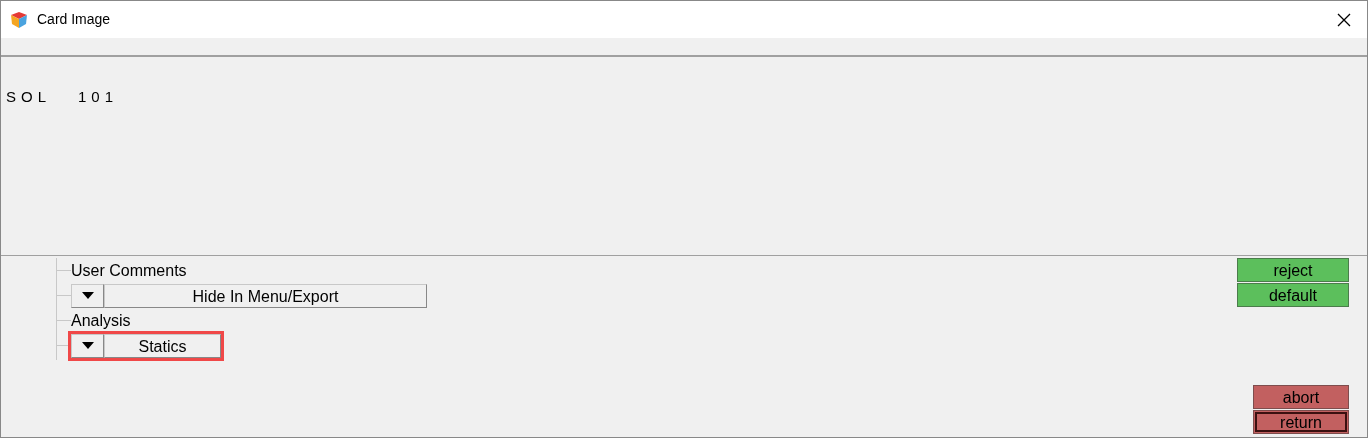 The width and height of the screenshot is (1368, 438). I want to click on action-button: reject, so click(1293, 270).